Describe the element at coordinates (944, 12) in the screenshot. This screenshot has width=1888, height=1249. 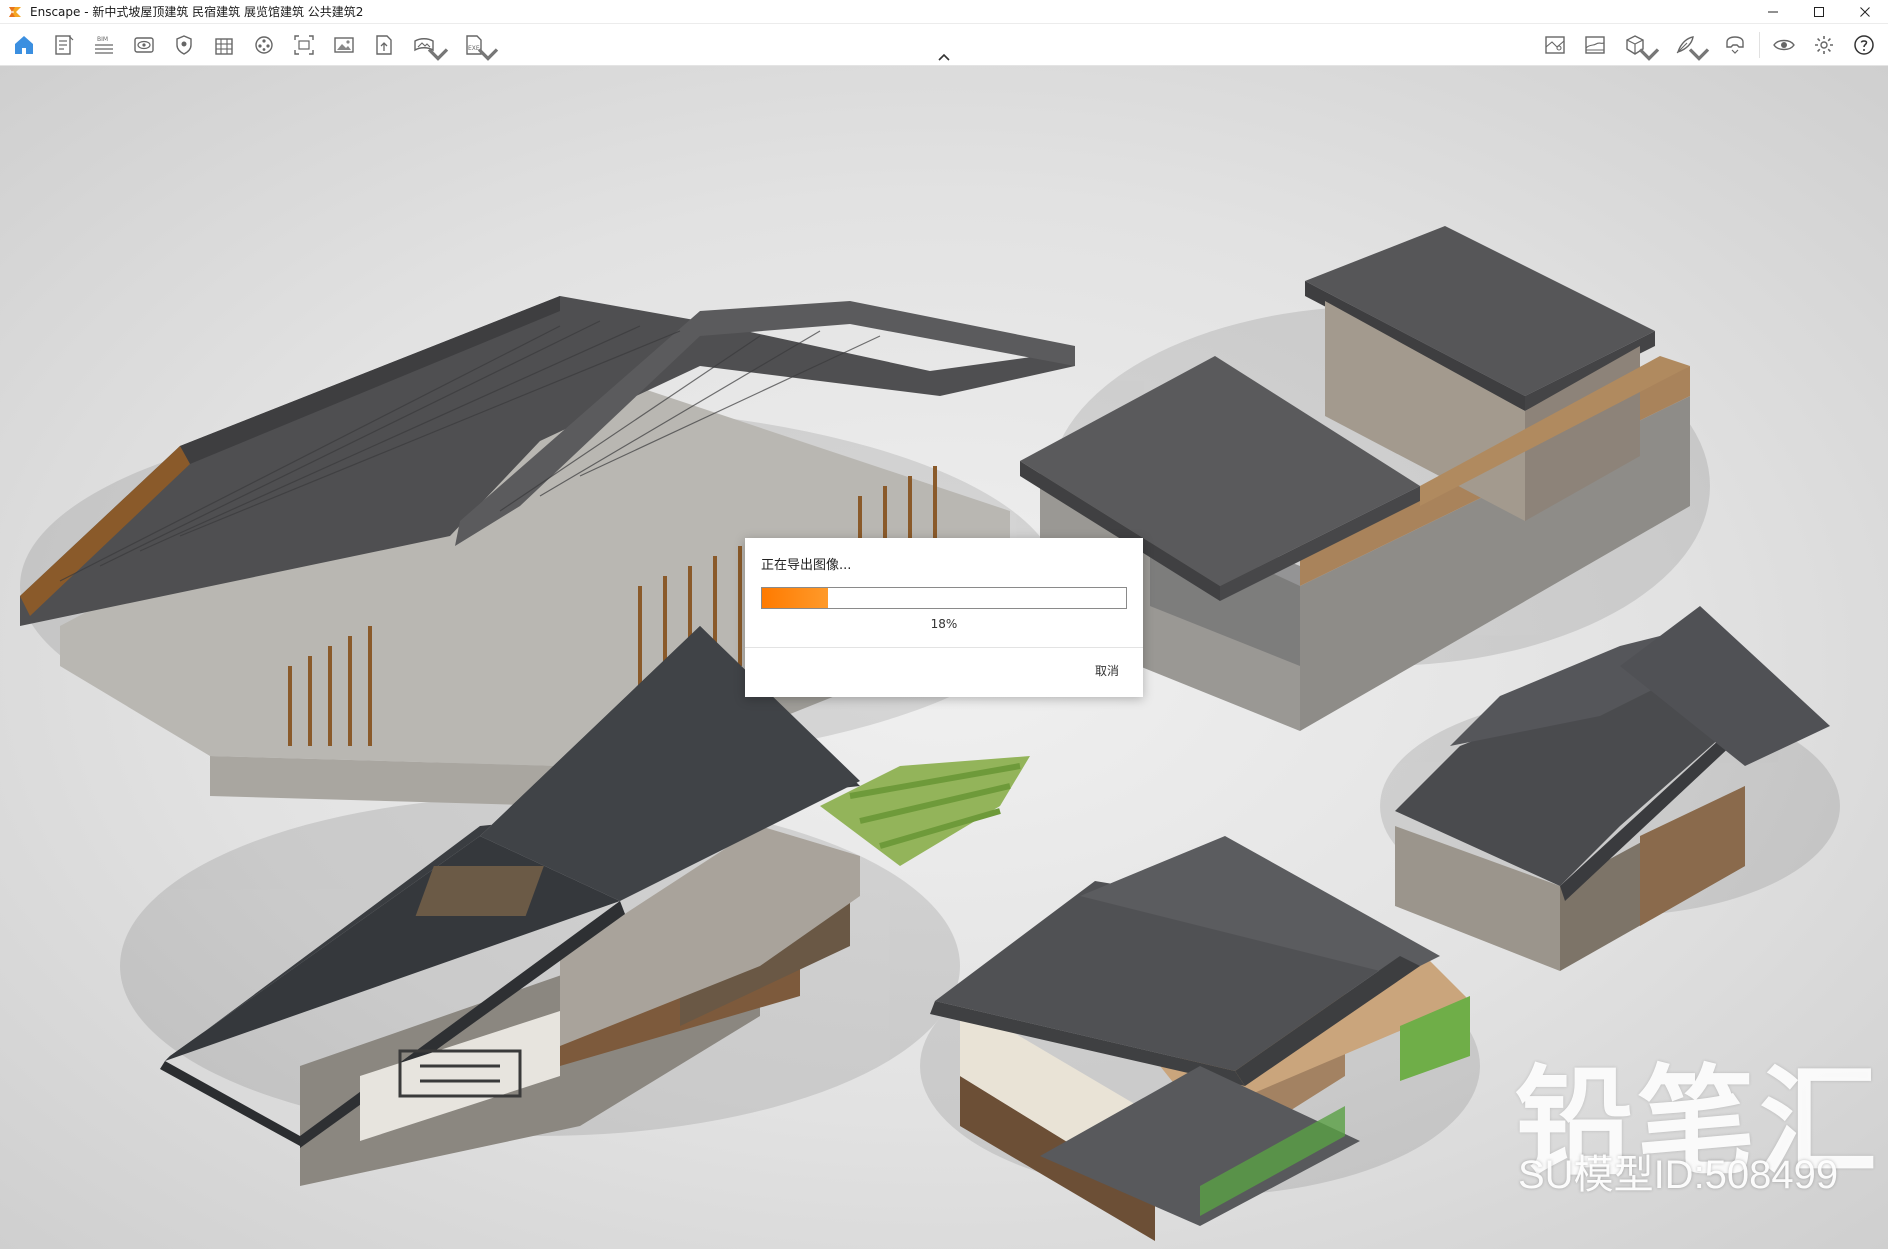
I see `title-bar: Enscape - 新中式坡屋顶建筑 民宿建筑 展览馆建筑 公共建筑2` at that location.